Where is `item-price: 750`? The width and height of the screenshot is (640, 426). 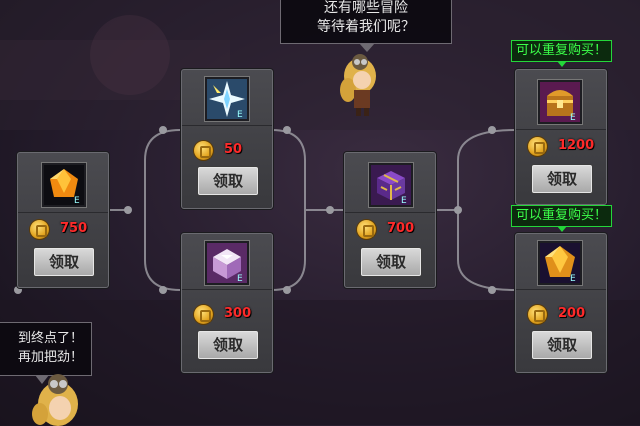 item-price: 750 is located at coordinates (74, 228).